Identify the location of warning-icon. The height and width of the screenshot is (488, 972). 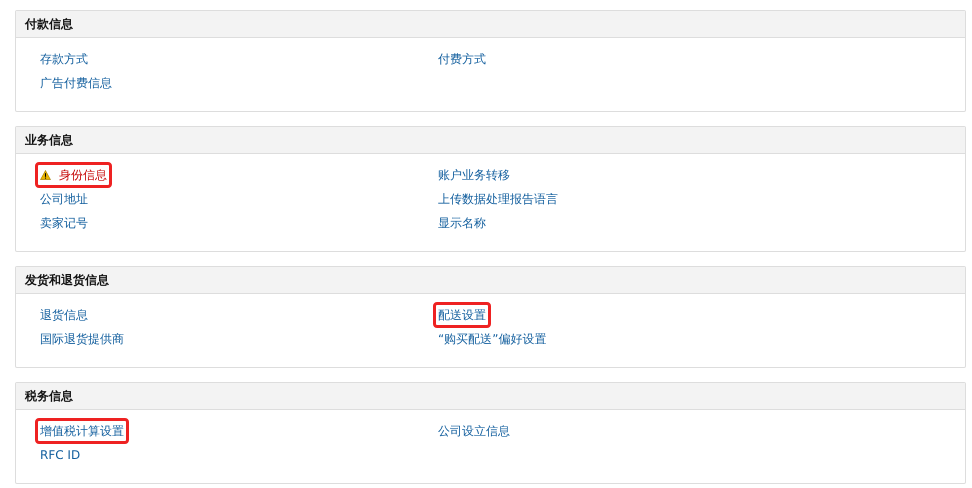
(45, 175).